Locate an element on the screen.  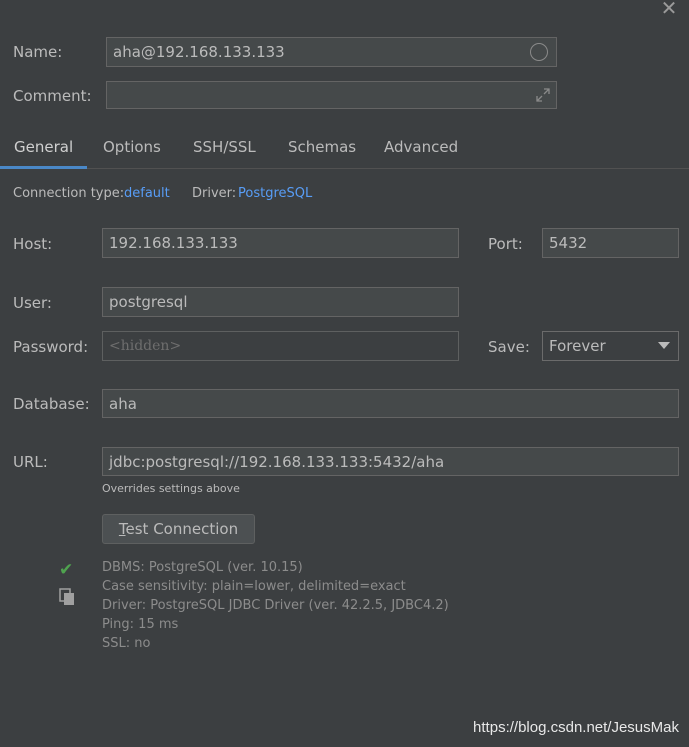
database-value: aha is located at coordinates (123, 404).